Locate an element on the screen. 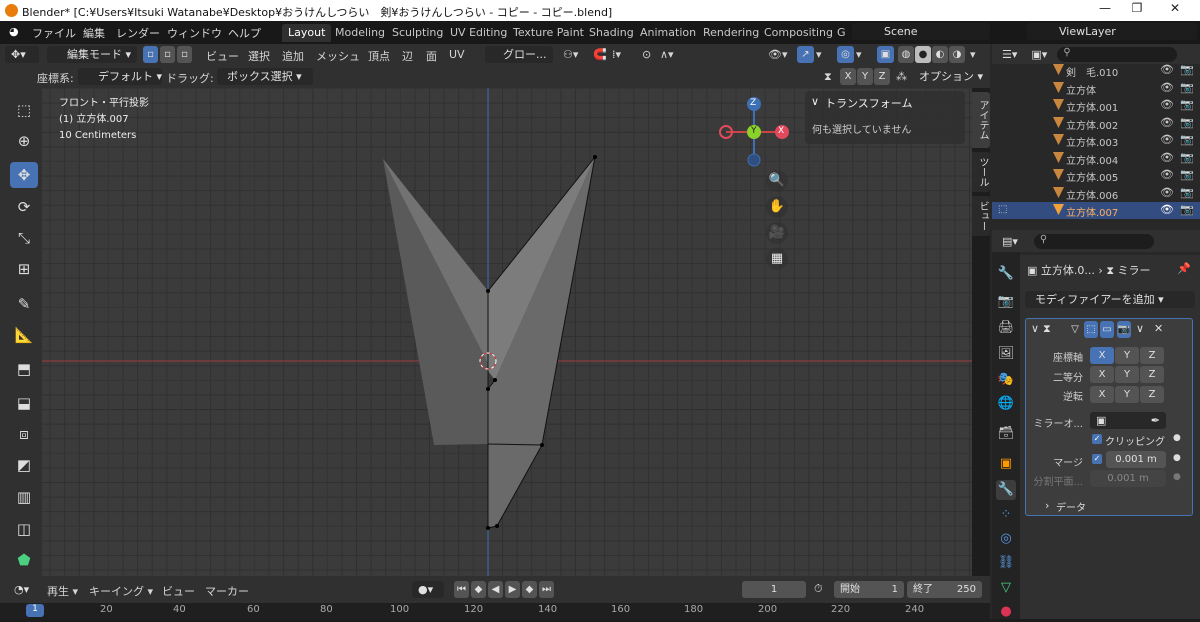 This screenshot has height=622, width=1200. sidebar-tab-tool: ツール is located at coordinates (981, 172).